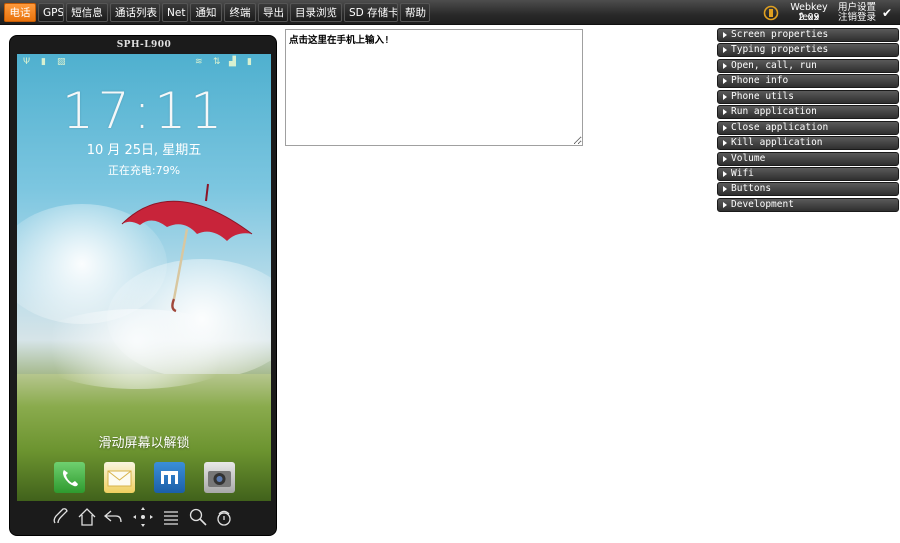  I want to click on phone-model-label: SPH-L900, so click(144, 45).